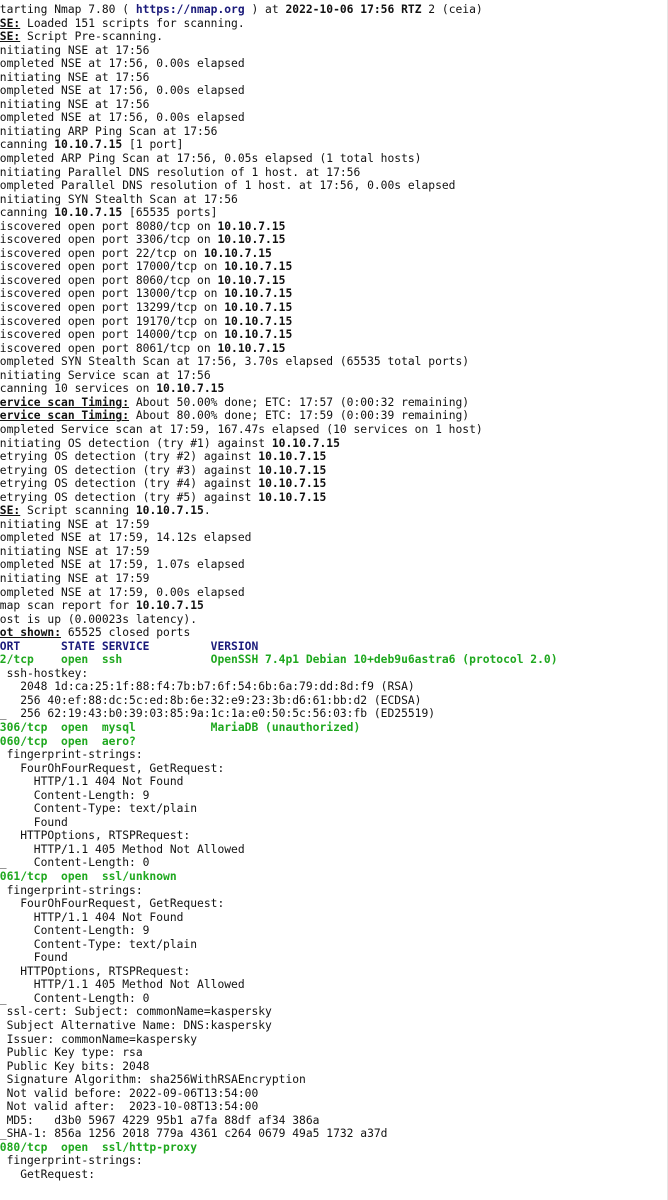 The height and width of the screenshot is (1200, 668). I want to click on terminal-line: | Content-Length: 9, so click(334, 796).